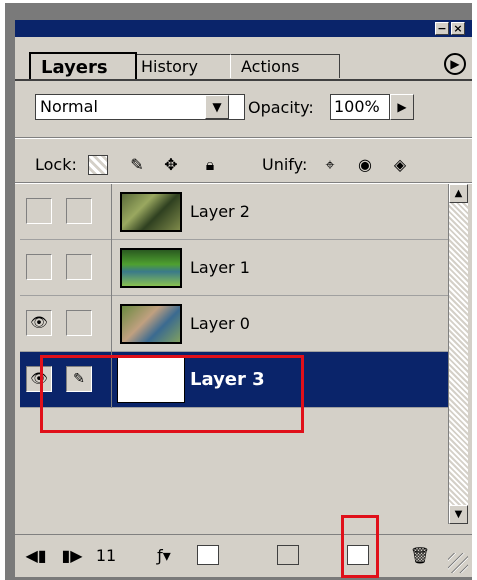  What do you see at coordinates (458, 28) in the screenshot?
I see `close-icon: ×` at bounding box center [458, 28].